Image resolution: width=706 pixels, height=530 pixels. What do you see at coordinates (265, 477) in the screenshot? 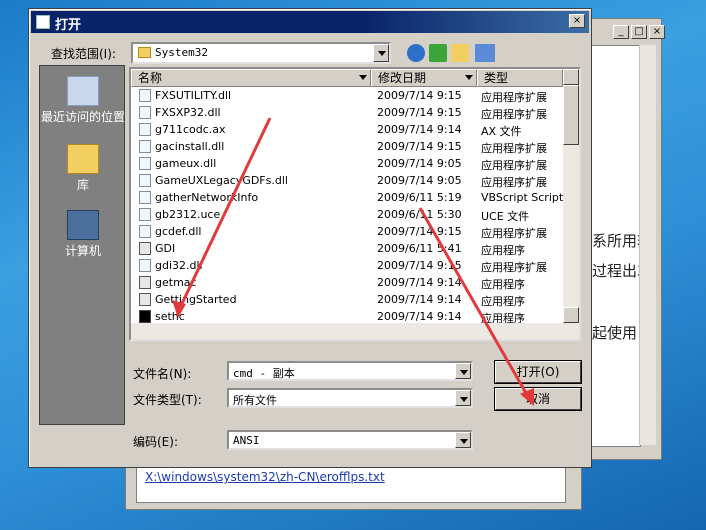
I see `file-path-link: X:\windows\system32\zh-CN\erofflps.txt` at bounding box center [265, 477].